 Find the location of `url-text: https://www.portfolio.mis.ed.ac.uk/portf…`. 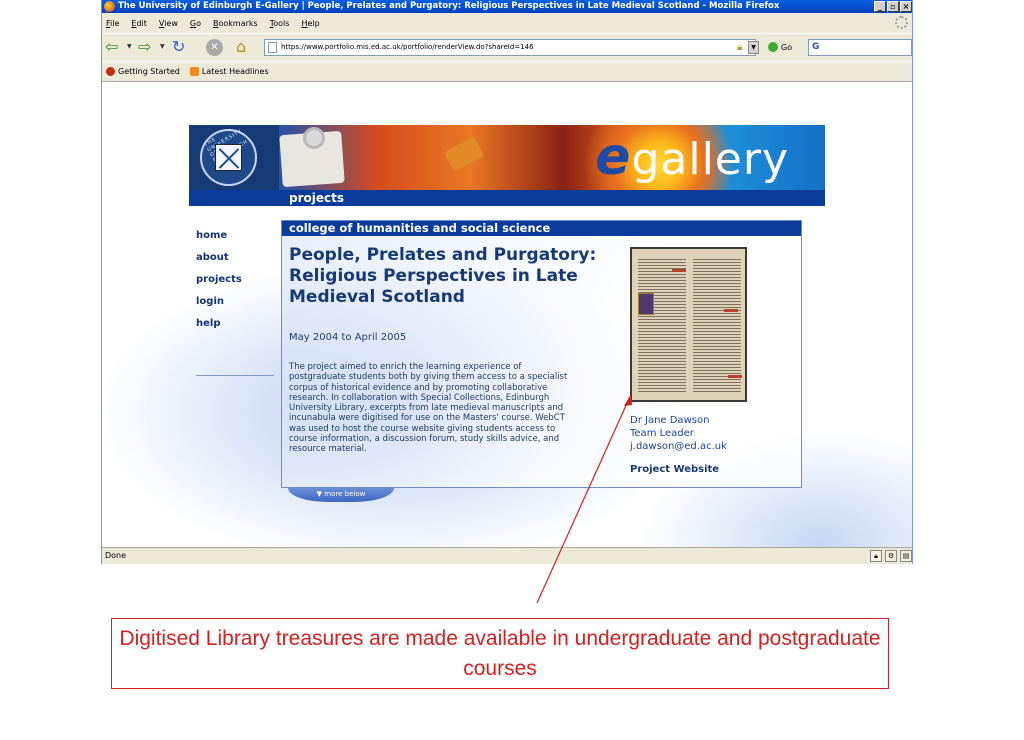

url-text: https://www.portfolio.mis.ed.ac.uk/portf… is located at coordinates (407, 47).